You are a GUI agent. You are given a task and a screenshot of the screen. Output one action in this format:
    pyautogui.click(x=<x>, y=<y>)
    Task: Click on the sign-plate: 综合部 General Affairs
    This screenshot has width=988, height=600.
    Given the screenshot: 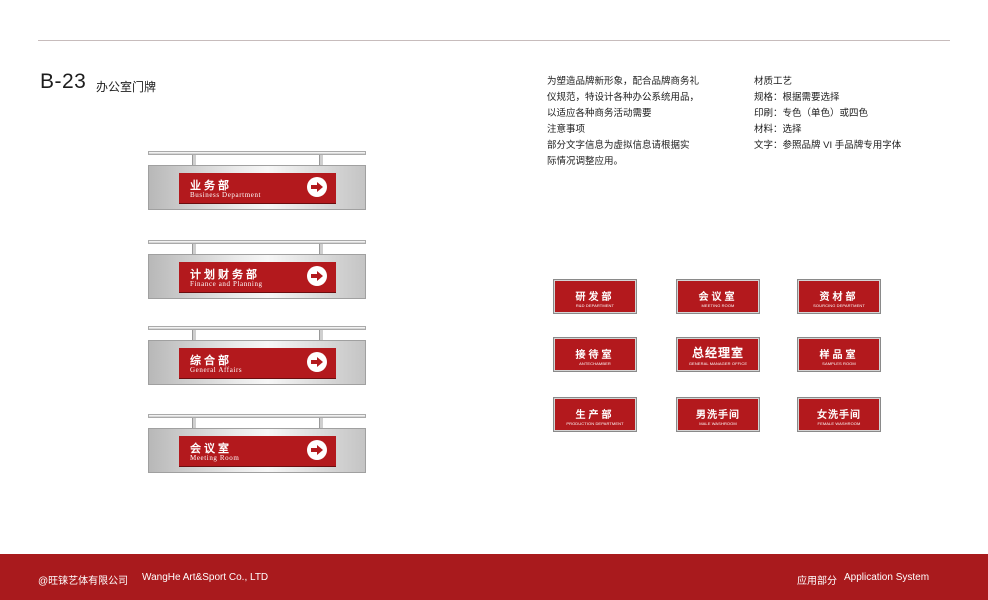 What is the action you would take?
    pyautogui.click(x=257, y=362)
    